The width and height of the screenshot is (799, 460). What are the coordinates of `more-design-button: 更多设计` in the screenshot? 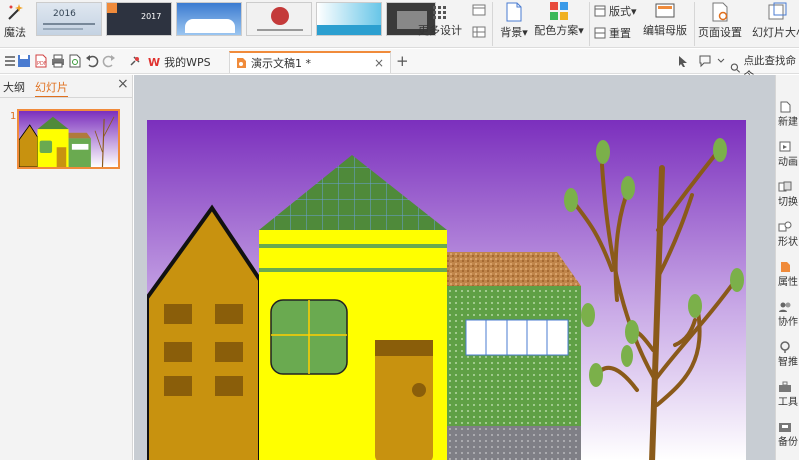 It's located at (440, 22).